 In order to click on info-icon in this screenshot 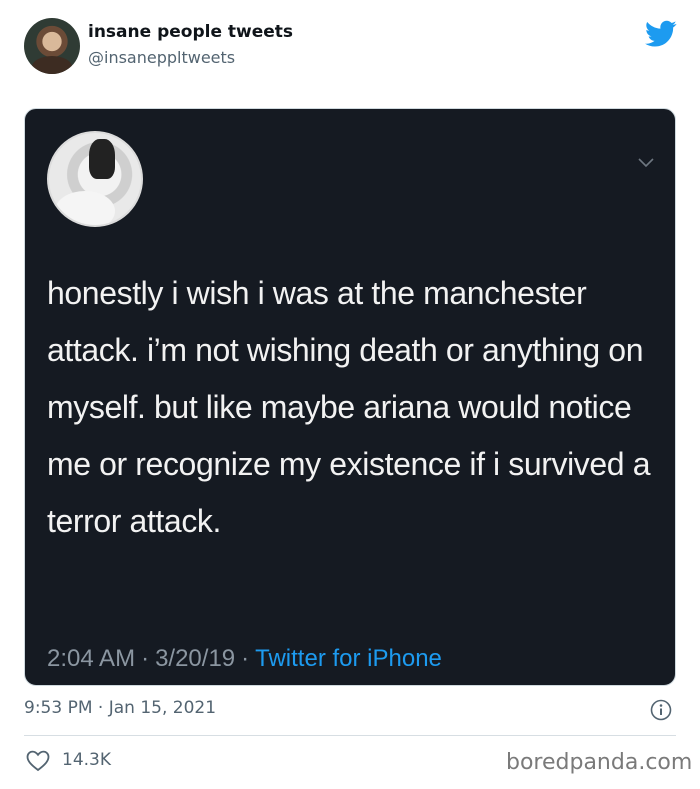, I will do `click(661, 710)`.